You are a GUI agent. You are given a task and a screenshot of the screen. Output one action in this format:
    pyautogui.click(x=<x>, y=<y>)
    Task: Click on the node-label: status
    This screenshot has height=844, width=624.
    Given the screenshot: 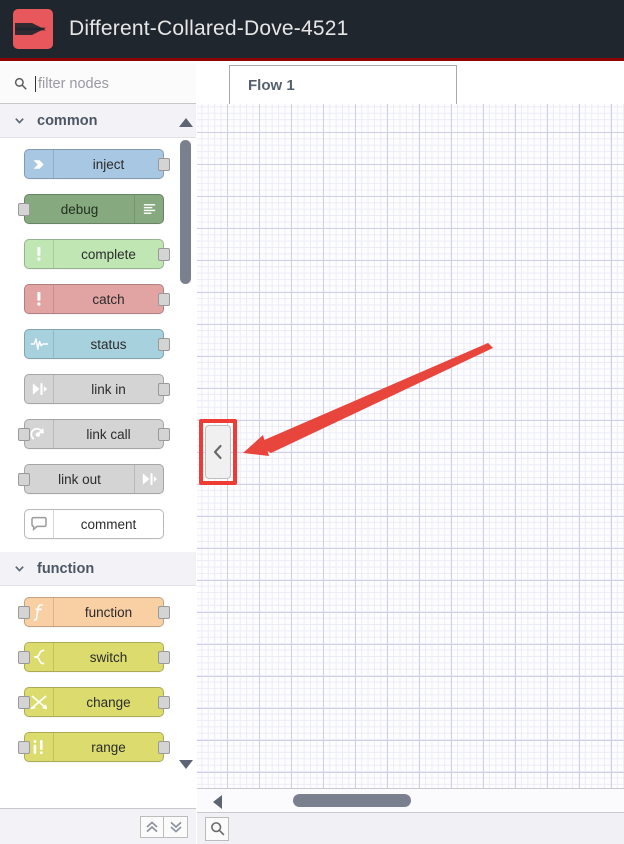 What is the action you would take?
    pyautogui.click(x=108, y=344)
    